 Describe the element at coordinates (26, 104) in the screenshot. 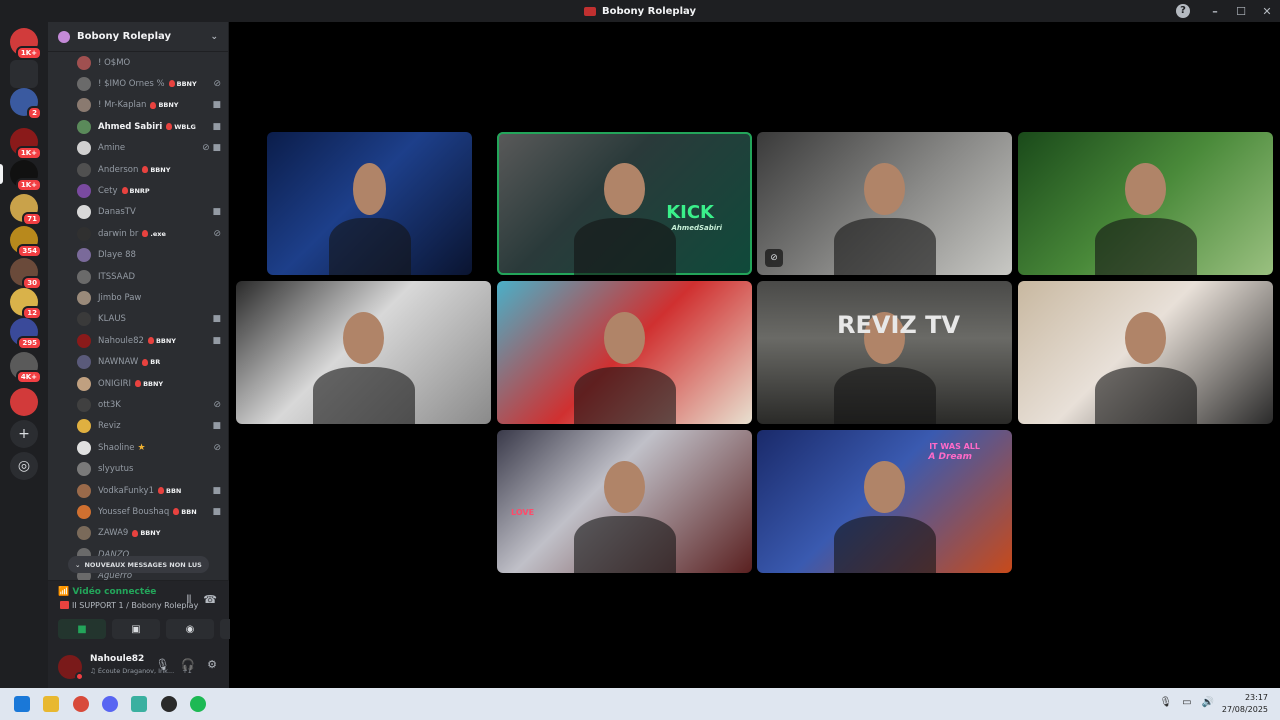

I see `server-icon: 2` at that location.